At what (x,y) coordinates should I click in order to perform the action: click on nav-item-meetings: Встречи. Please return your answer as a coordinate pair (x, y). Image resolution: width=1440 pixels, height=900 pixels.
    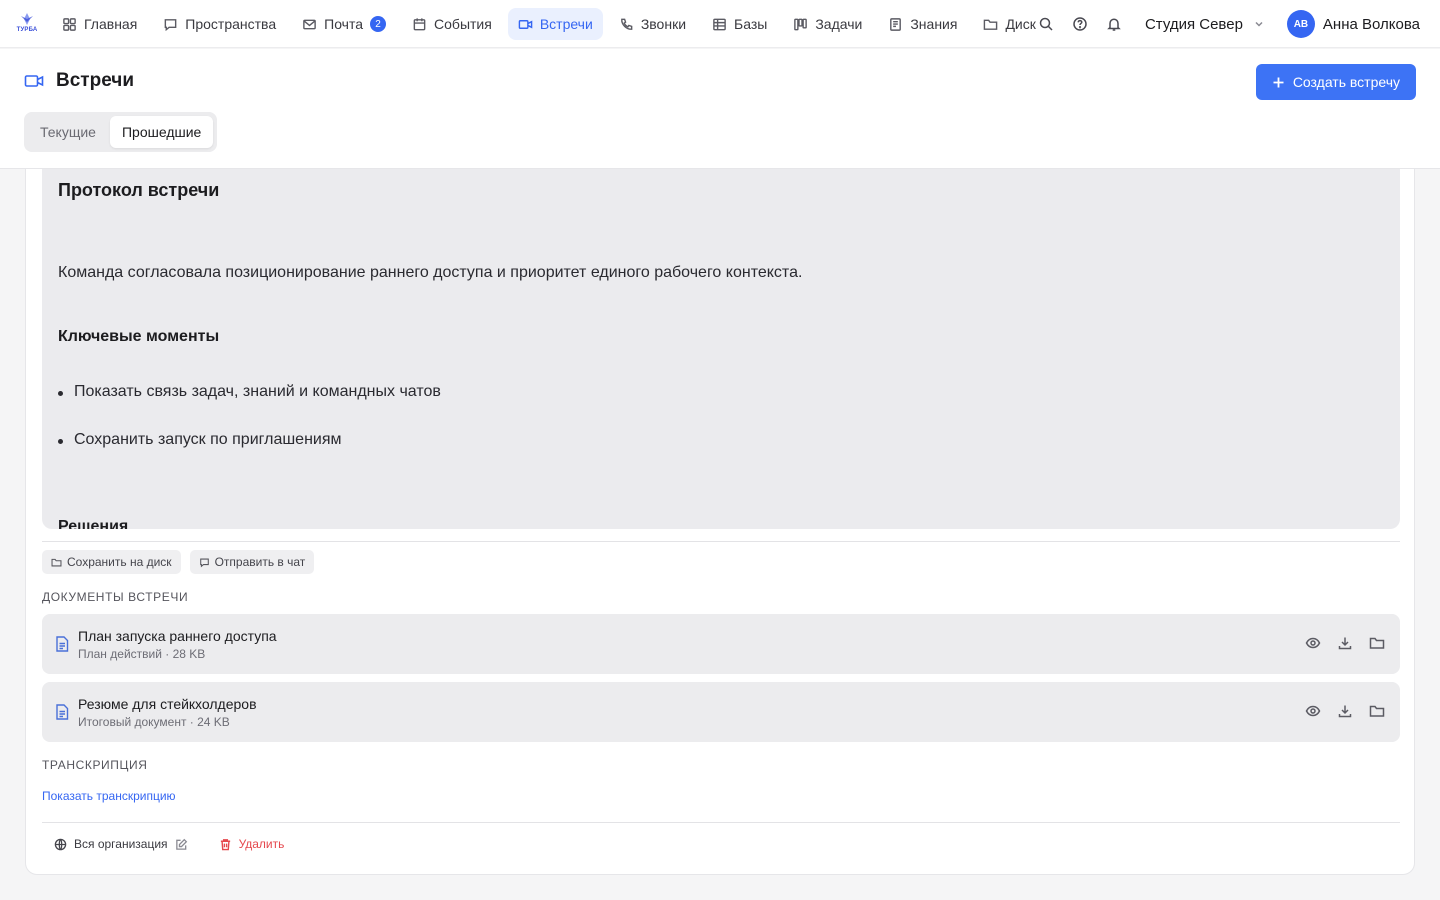
    Looking at the image, I should click on (555, 24).